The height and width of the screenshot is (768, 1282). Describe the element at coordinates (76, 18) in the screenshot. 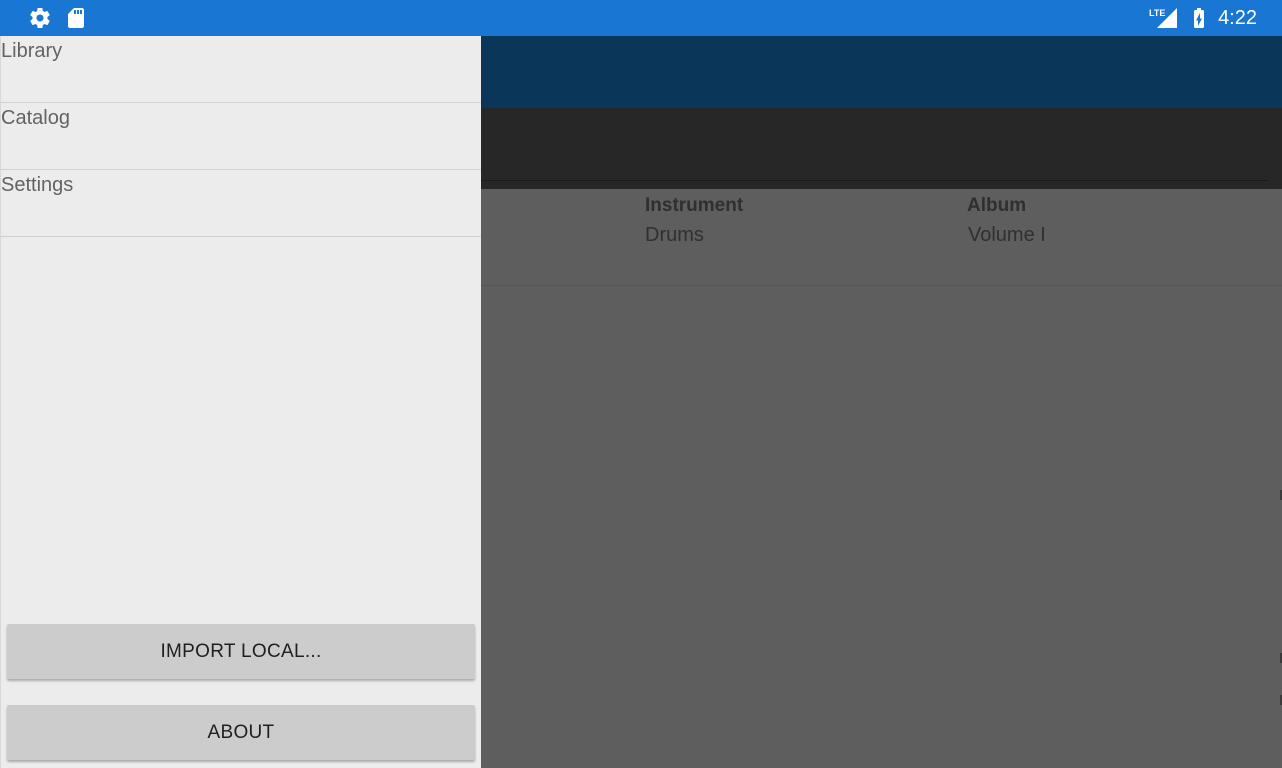

I see `sd-card-icon` at that location.